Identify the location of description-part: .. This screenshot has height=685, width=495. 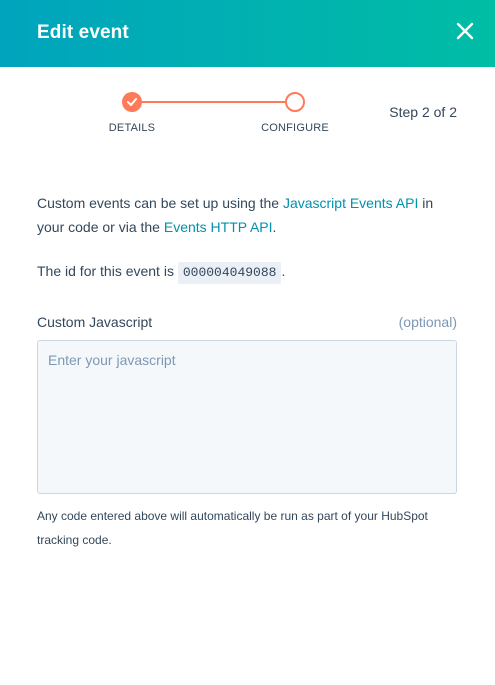
(274, 227).